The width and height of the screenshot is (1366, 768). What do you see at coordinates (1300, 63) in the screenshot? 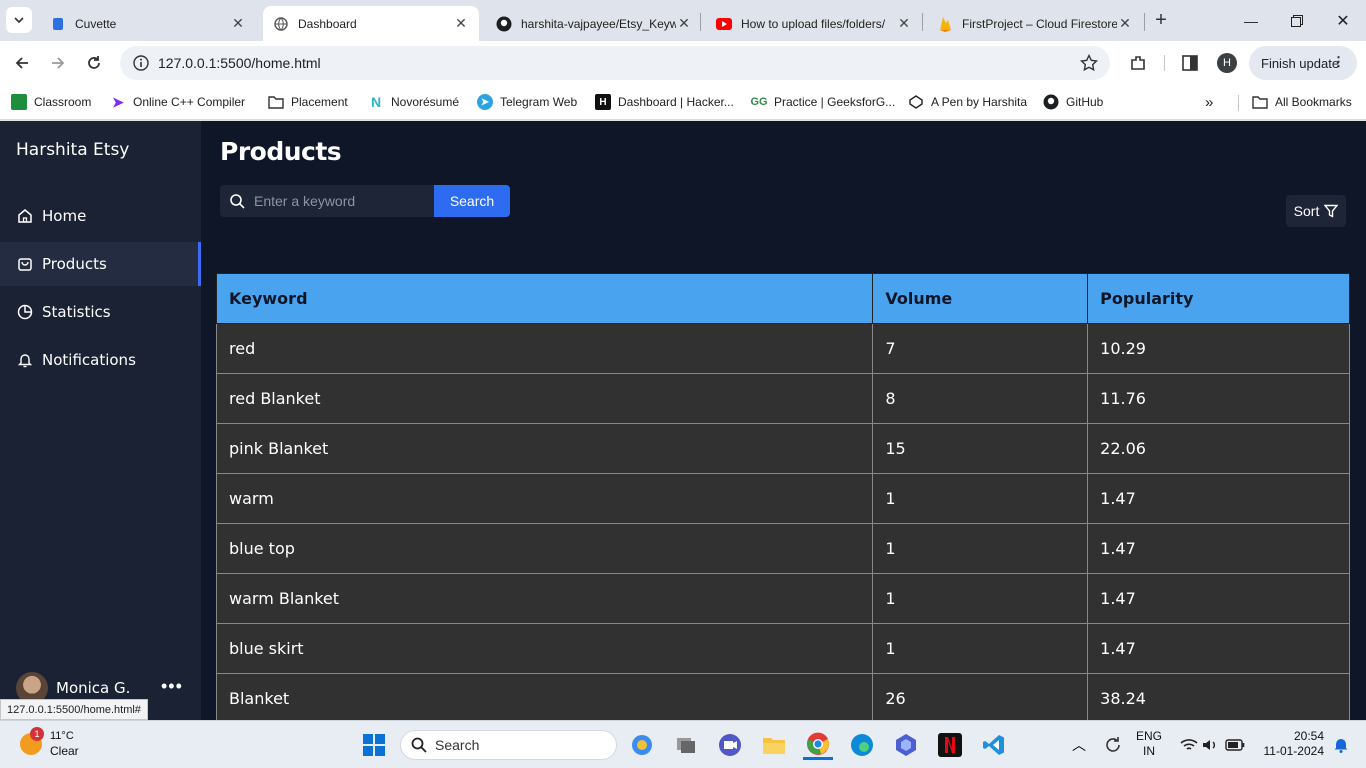
I see `finish-update-label: Finish update` at bounding box center [1300, 63].